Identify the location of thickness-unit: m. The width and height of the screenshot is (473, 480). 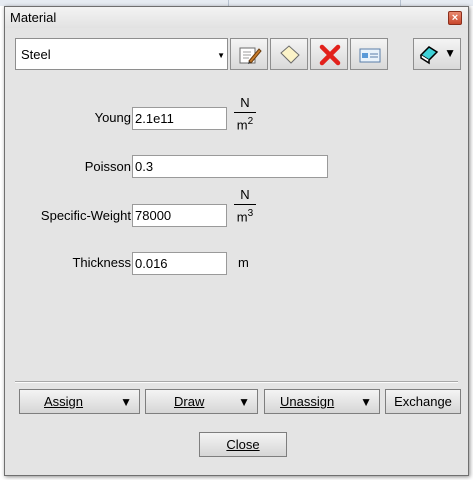
(243, 262).